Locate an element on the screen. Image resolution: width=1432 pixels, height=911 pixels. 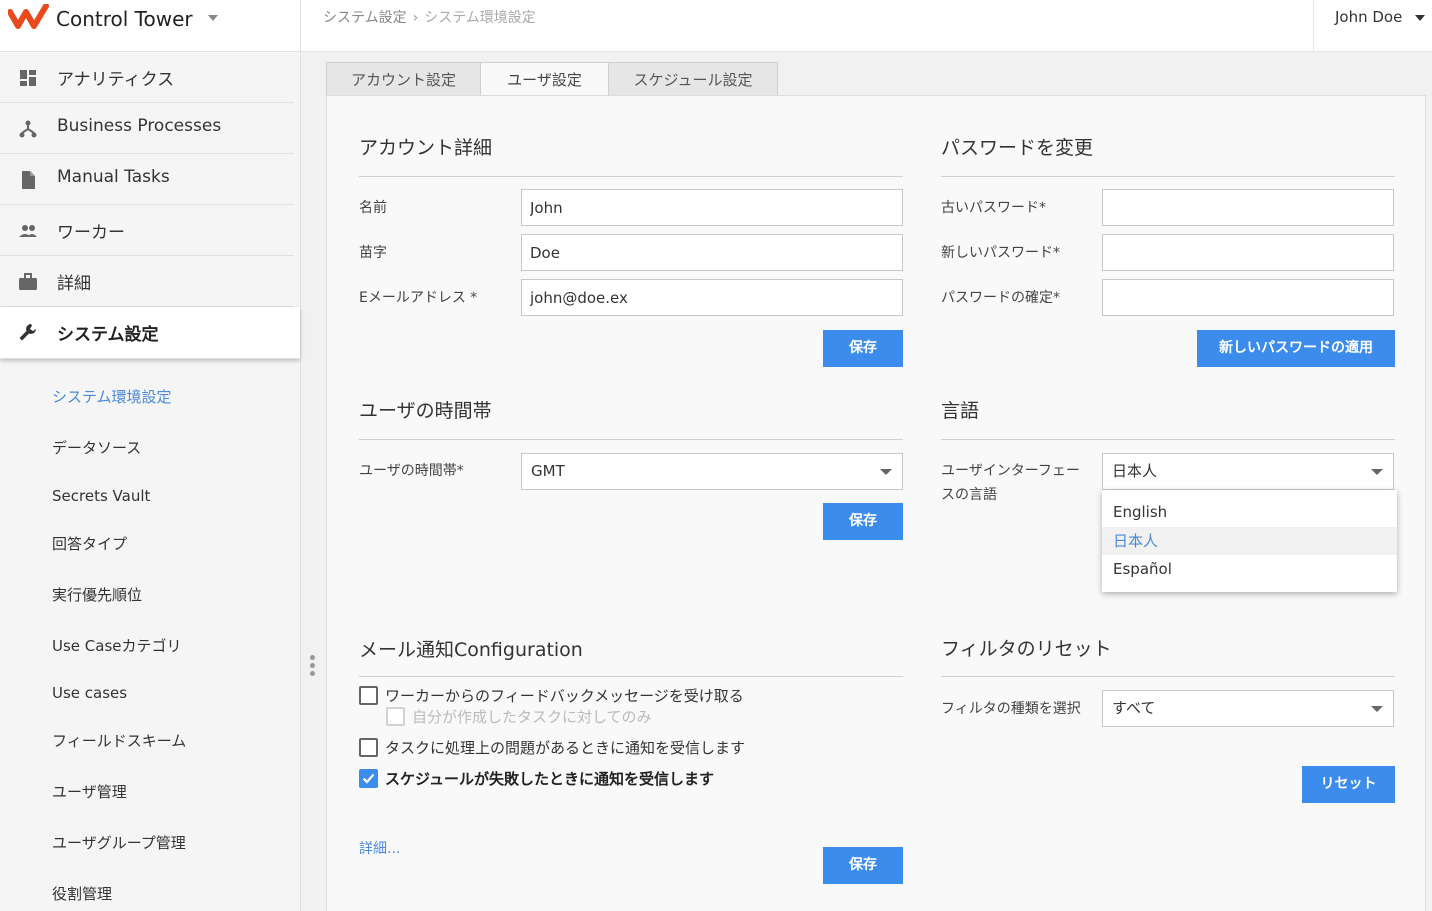
user-menu: John Doe is located at coordinates (1372, 26).